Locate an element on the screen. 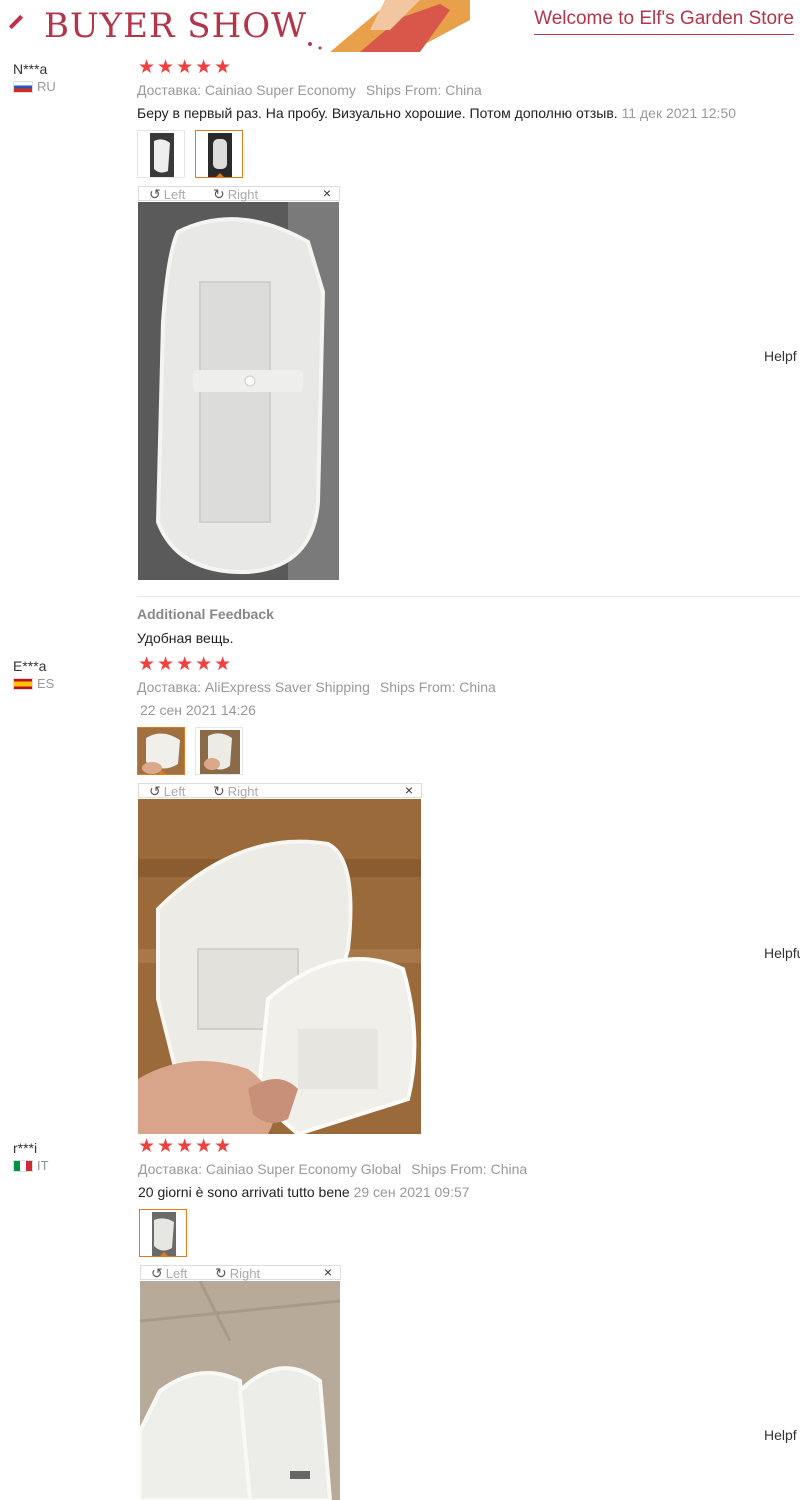 The height and width of the screenshot is (1500, 800). review-photo-large is located at coordinates (240, 1390).